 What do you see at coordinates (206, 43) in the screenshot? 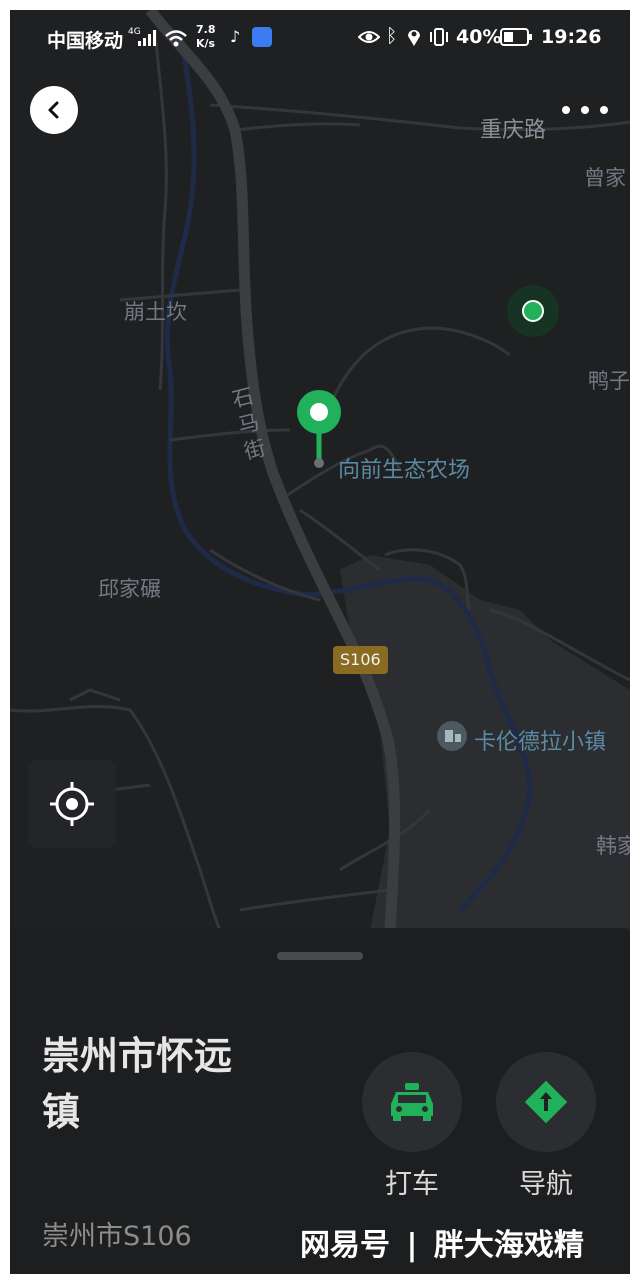
I see `speed-unit: K/s` at bounding box center [206, 43].